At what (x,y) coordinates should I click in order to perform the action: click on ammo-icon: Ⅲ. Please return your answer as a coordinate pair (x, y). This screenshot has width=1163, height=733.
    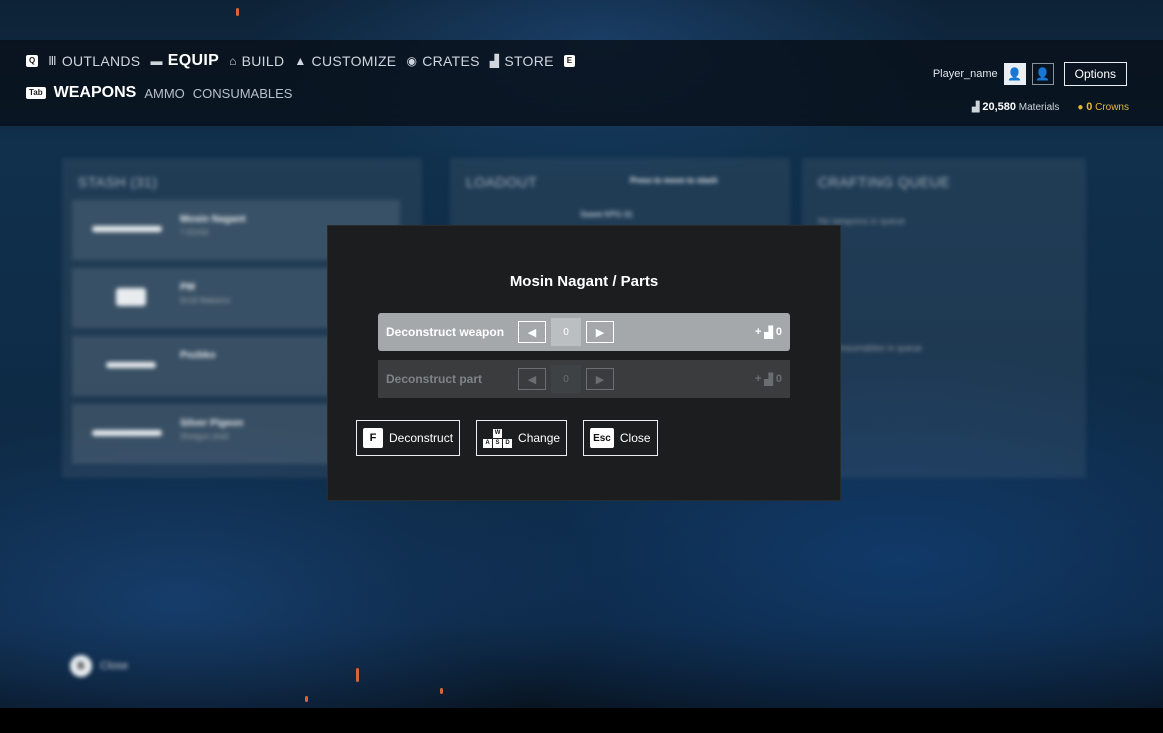
    Looking at the image, I should click on (52, 61).